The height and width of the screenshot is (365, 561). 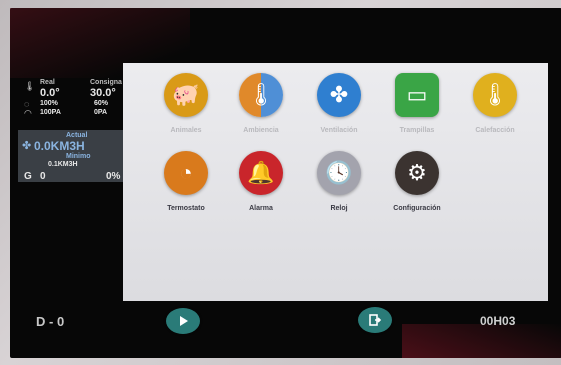 I want to click on humidity-real-value: 100%, so click(x=49, y=103).